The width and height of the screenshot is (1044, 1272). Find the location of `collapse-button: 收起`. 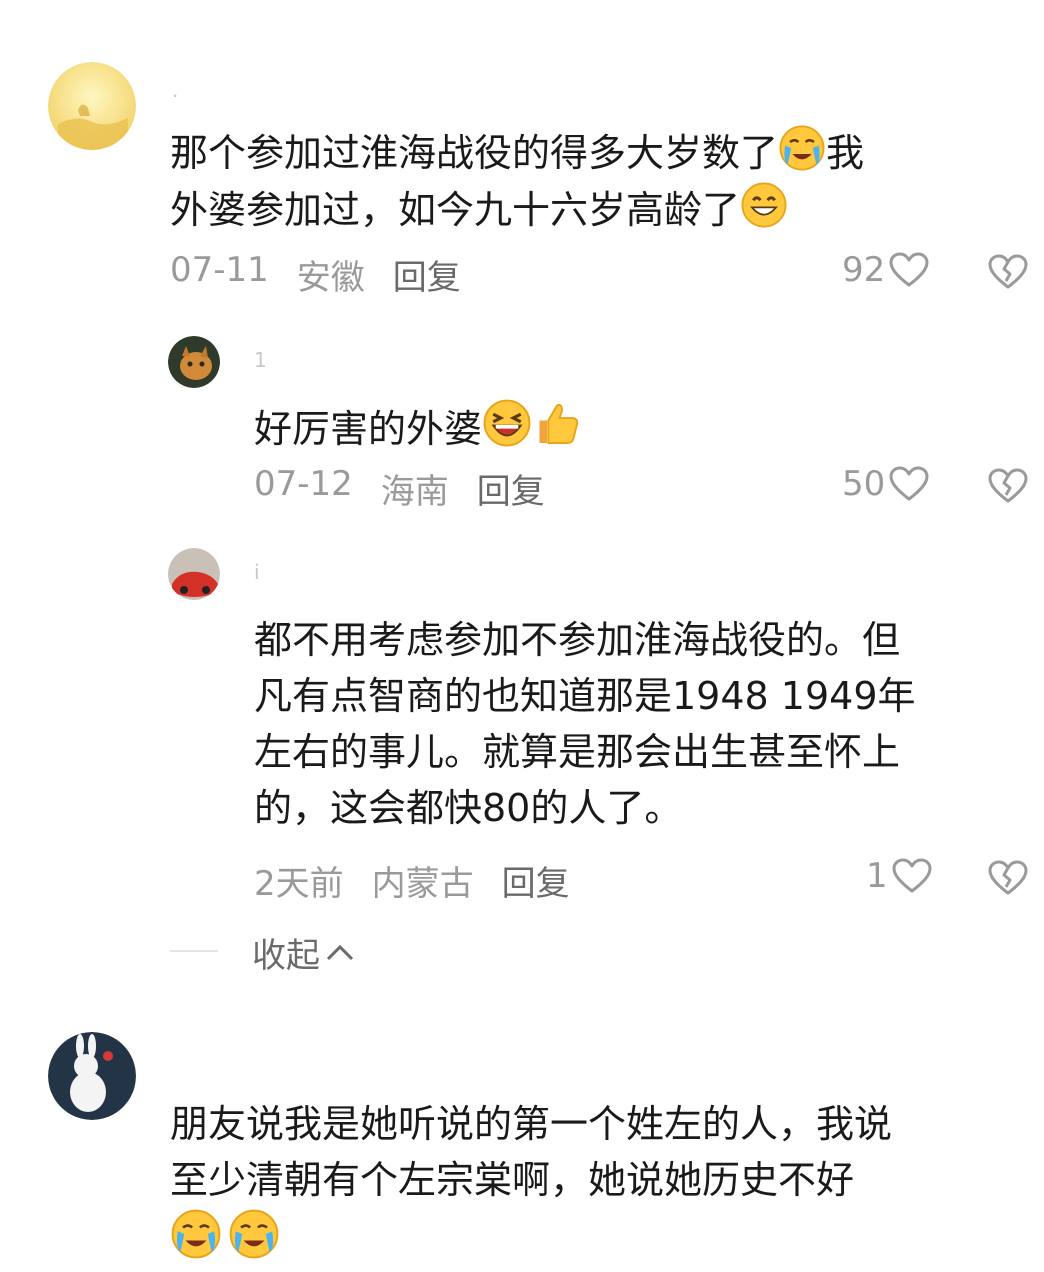

collapse-button: 收起 is located at coordinates (304, 952).